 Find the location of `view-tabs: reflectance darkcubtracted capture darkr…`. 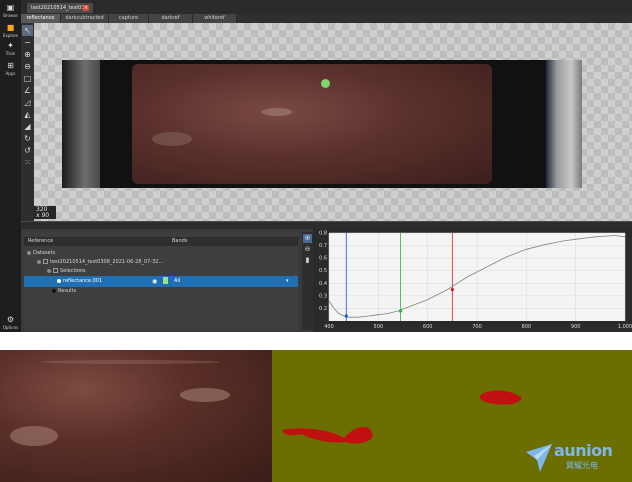

view-tabs: reflectance darkcubtracted capture darkr… is located at coordinates (326, 18).